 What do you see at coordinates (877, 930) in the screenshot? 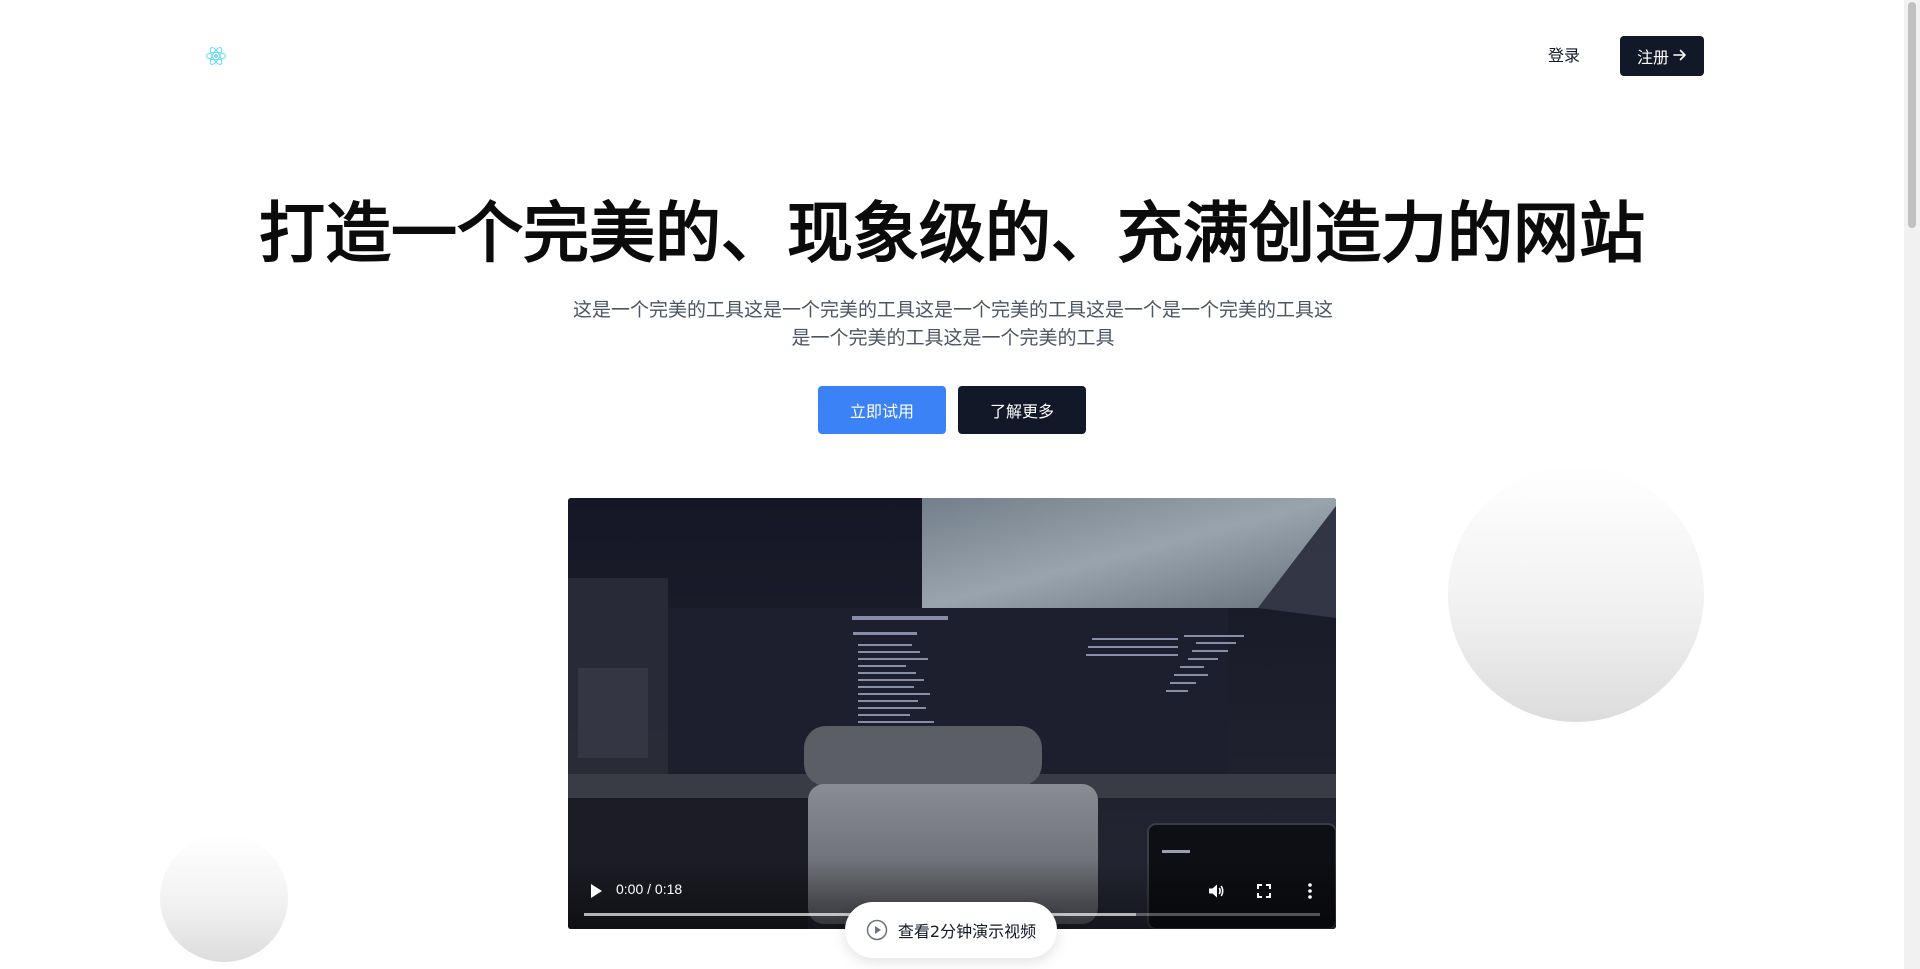
I see `play-circle-icon` at bounding box center [877, 930].